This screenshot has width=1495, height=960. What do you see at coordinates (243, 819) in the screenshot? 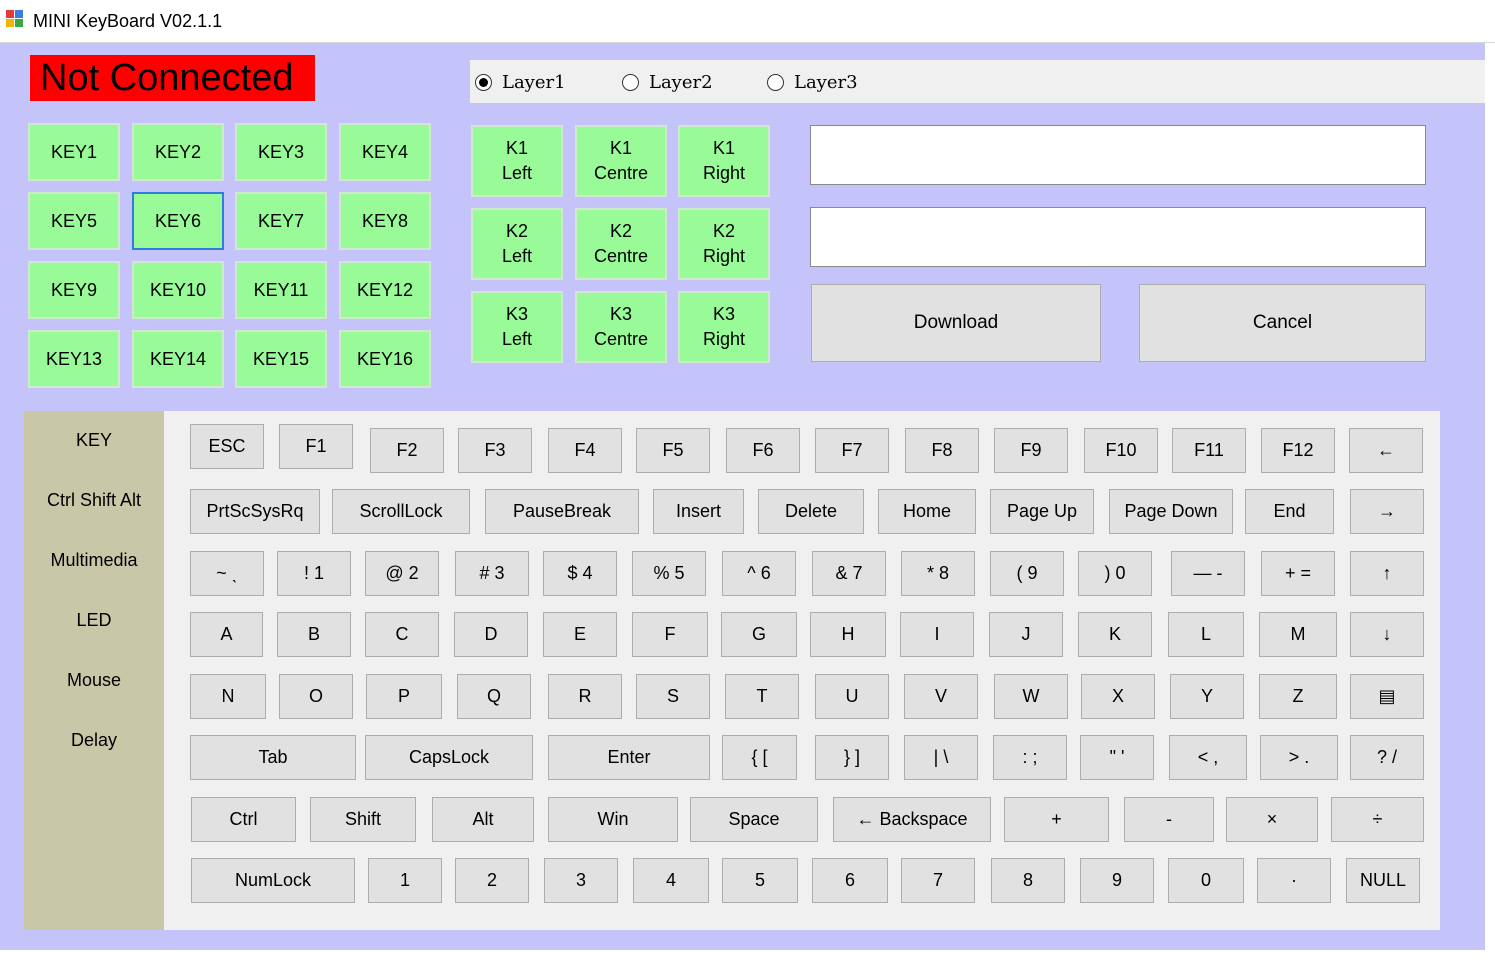
I see `key-ctrl: Ctrl` at bounding box center [243, 819].